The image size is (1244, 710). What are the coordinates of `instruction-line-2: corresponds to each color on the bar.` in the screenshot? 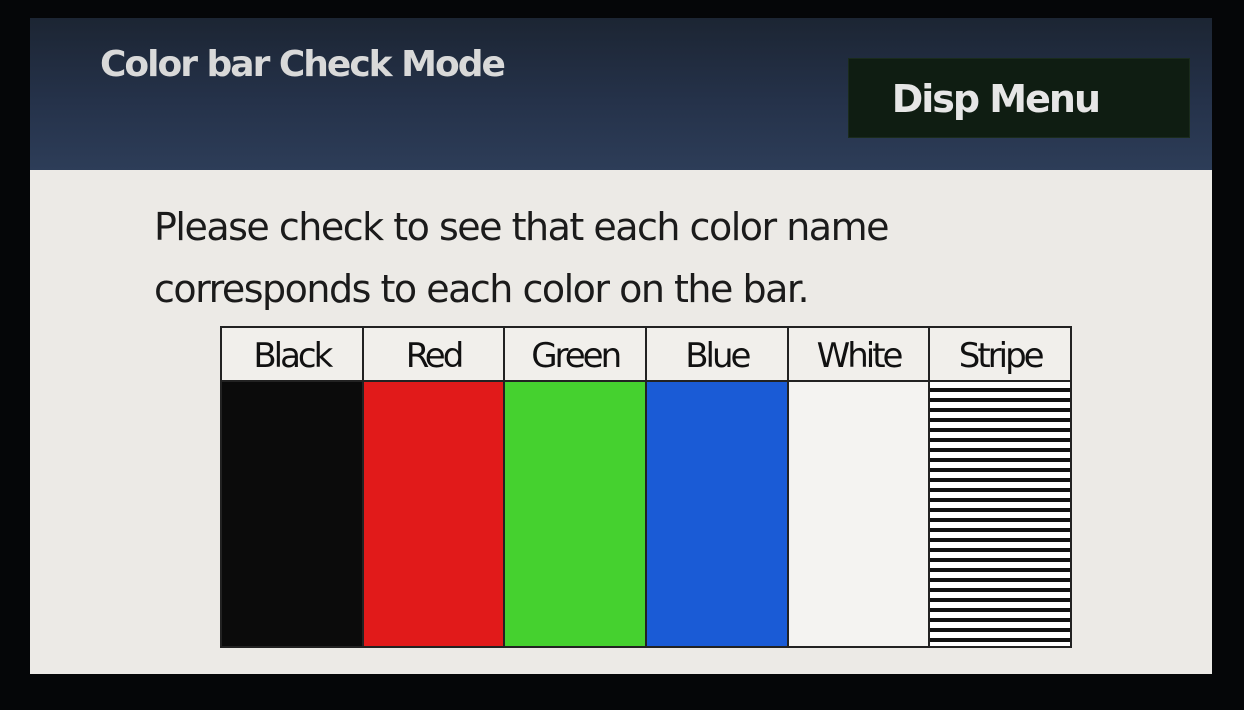 It's located at (482, 289).